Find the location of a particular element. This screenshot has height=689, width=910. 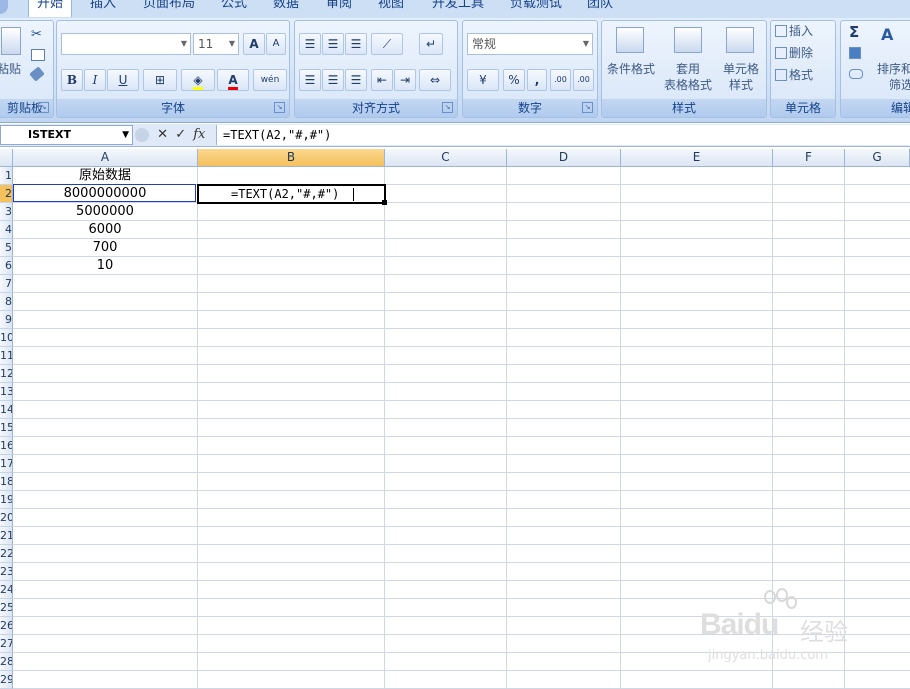

cell-a3: 5000000 is located at coordinates (105, 212).